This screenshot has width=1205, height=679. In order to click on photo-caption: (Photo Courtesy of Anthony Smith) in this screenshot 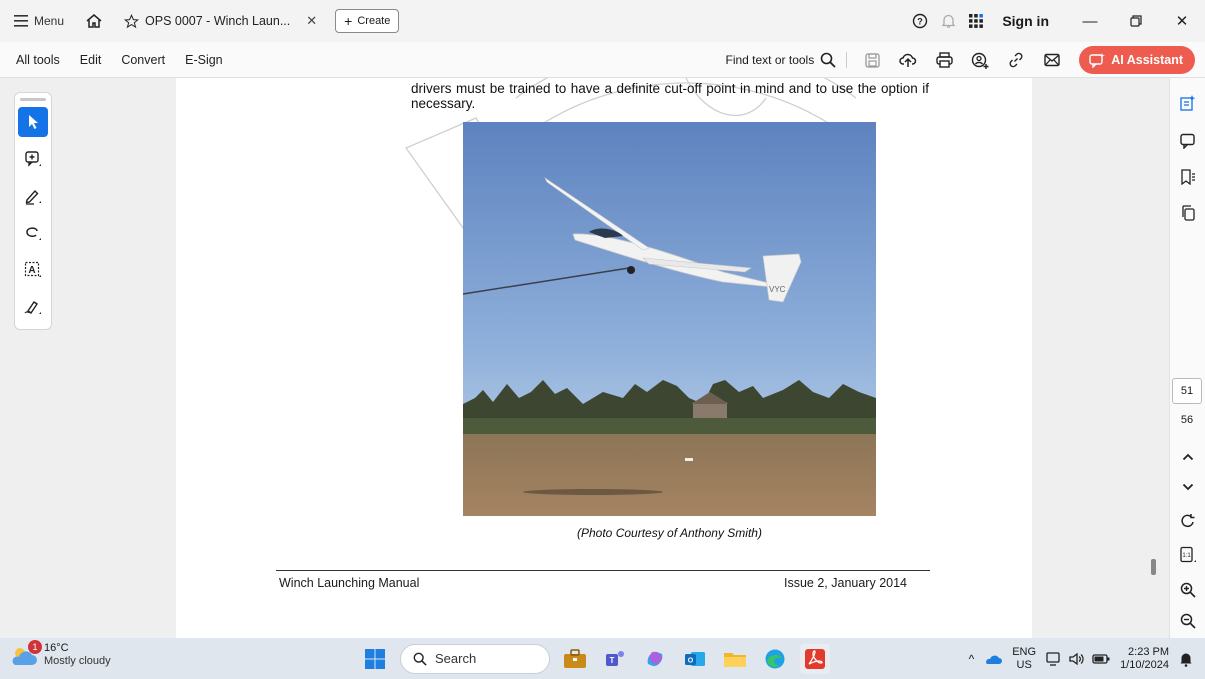, I will do `click(669, 533)`.